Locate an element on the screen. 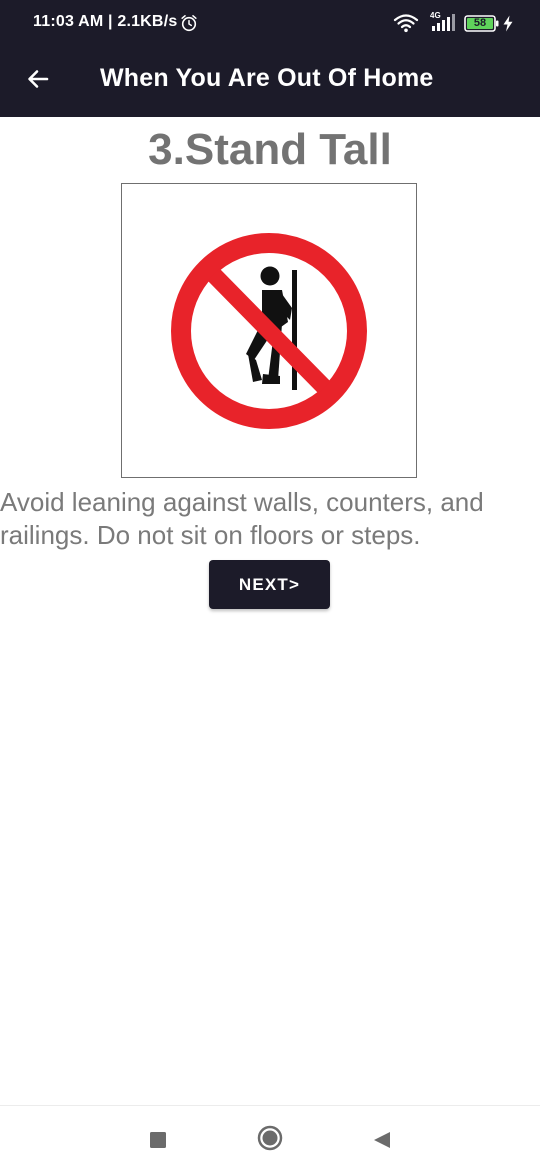 This screenshot has height=1171, width=540. app-bar-title: When You Are Out Of Home is located at coordinates (267, 78).